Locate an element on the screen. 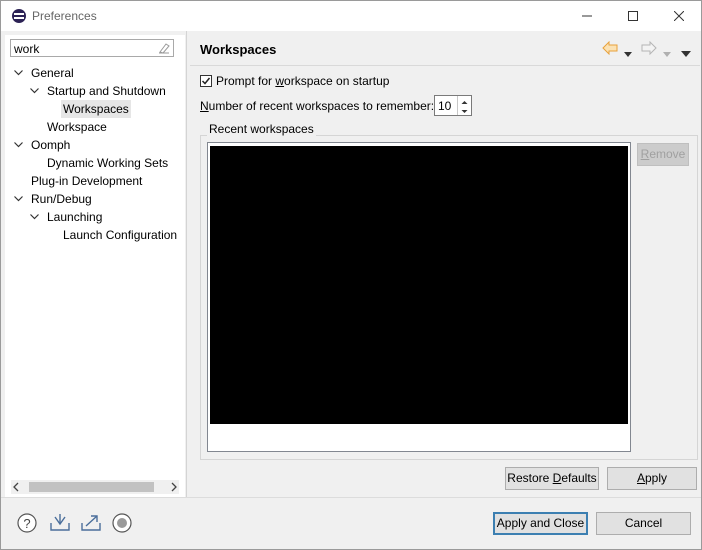  arrow-down-icon is located at coordinates (464, 111).